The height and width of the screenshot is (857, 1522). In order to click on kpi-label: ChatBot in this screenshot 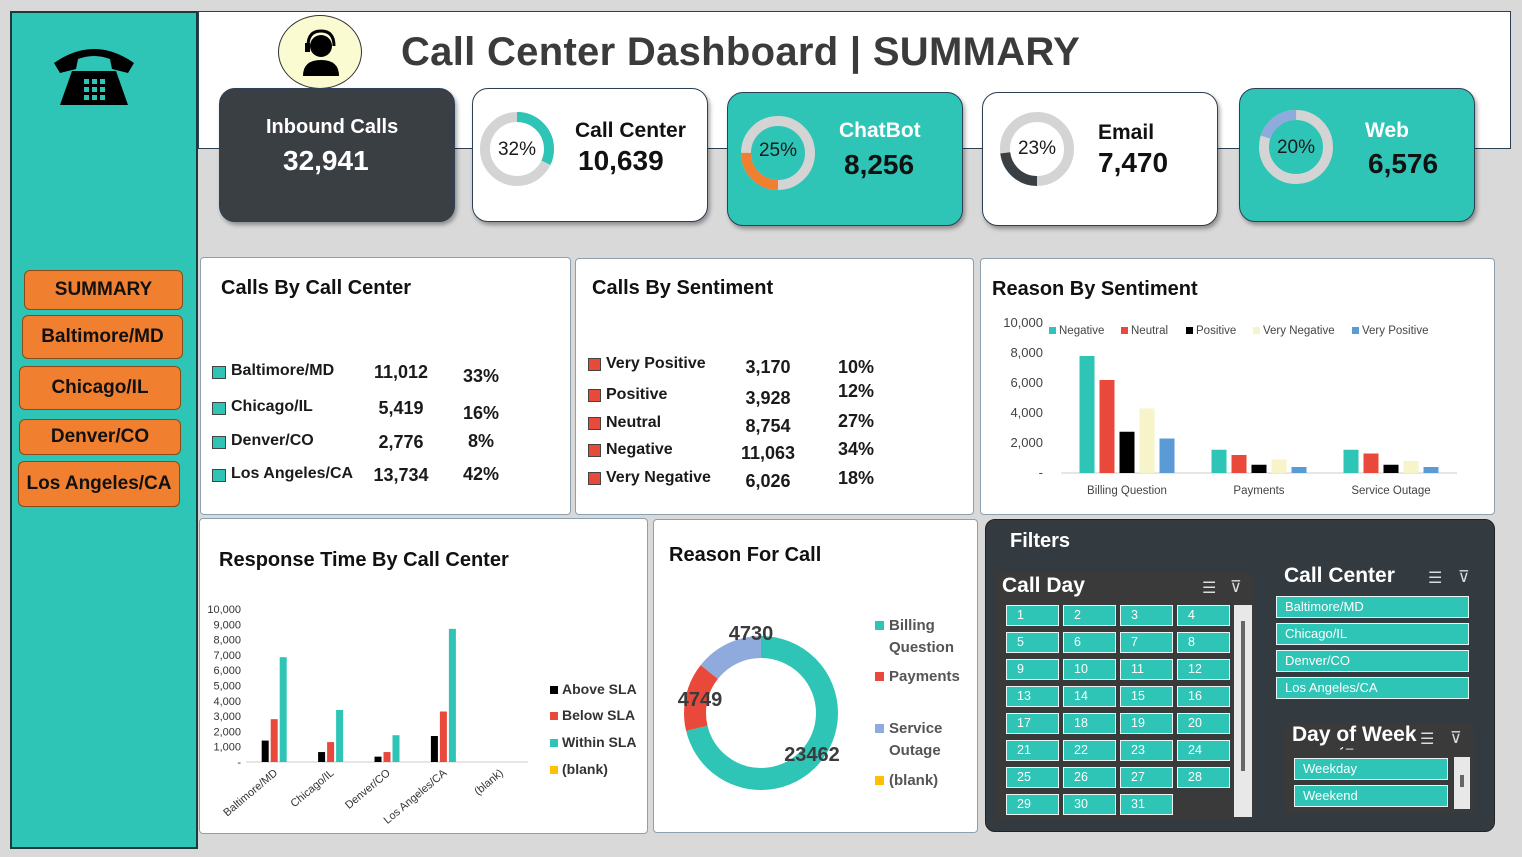, I will do `click(880, 130)`.